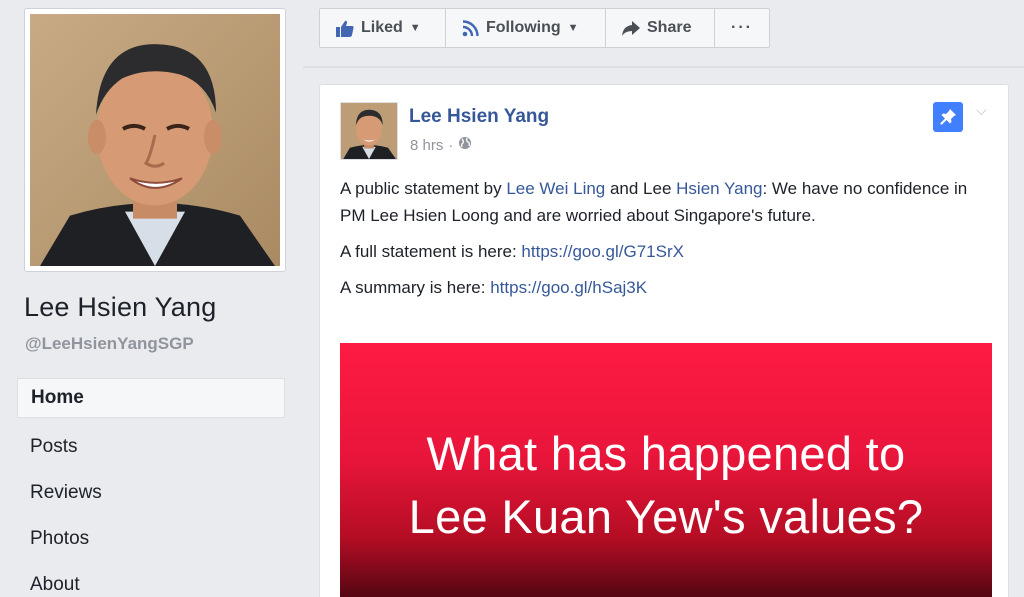 Image resolution: width=1024 pixels, height=597 pixels. Describe the element at coordinates (151, 579) in the screenshot. I see `nav-item-about: About` at that location.